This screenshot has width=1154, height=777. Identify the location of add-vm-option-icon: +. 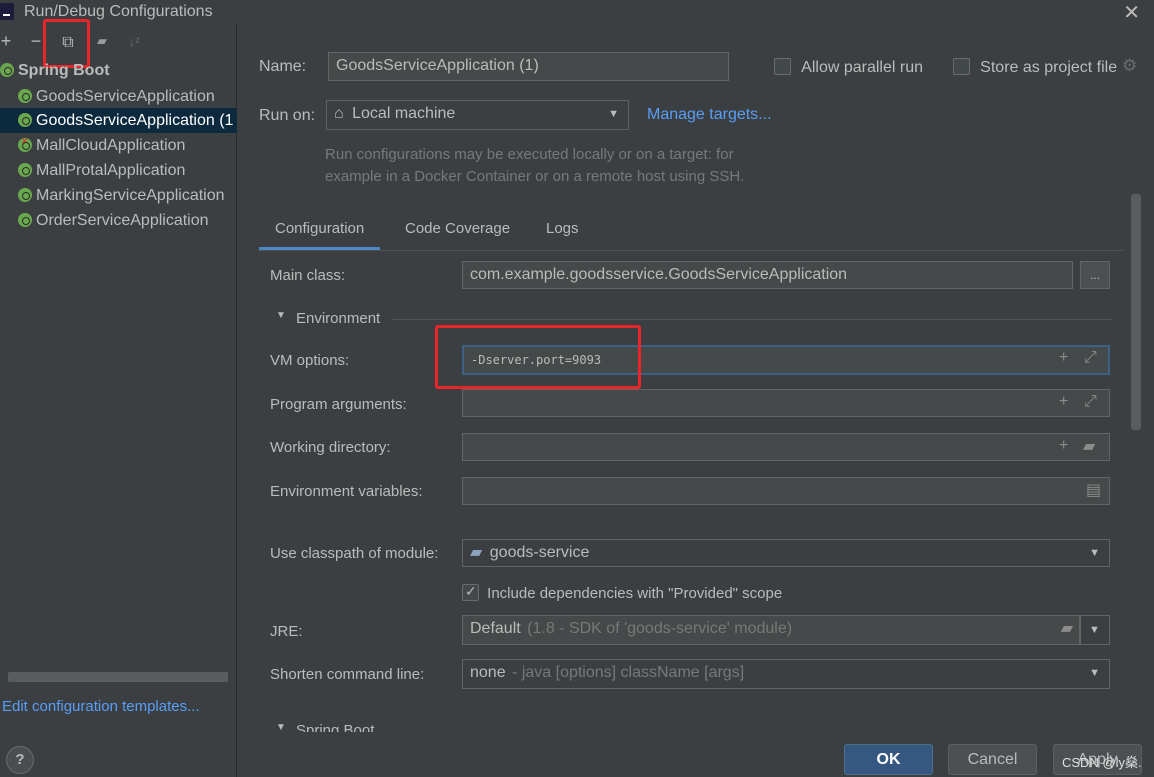
(1063, 358).